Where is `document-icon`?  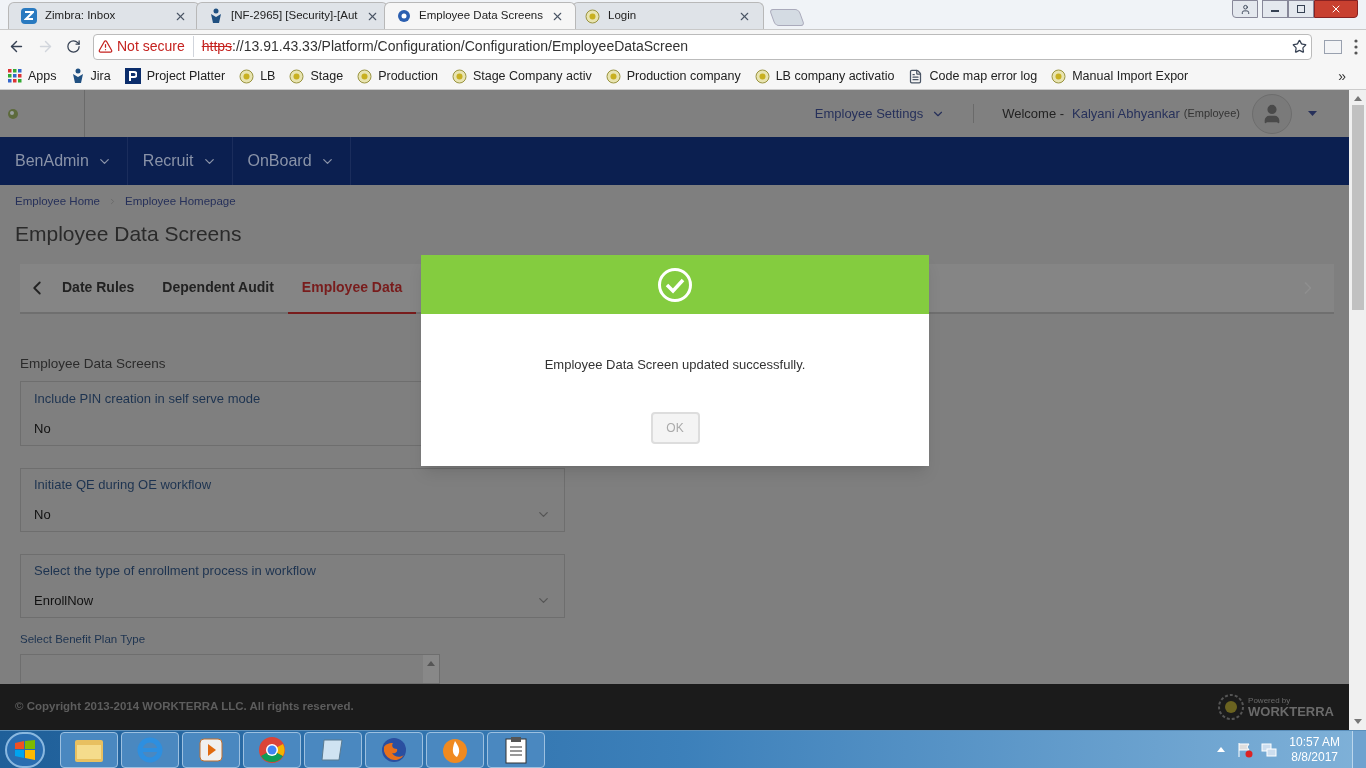
document-icon is located at coordinates (916, 76).